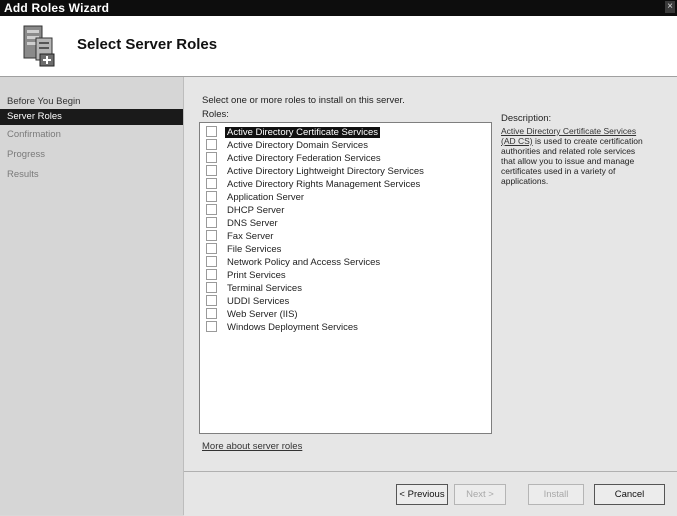  Describe the element at coordinates (258, 302) in the screenshot. I see `role-label: UDDI Services` at that location.